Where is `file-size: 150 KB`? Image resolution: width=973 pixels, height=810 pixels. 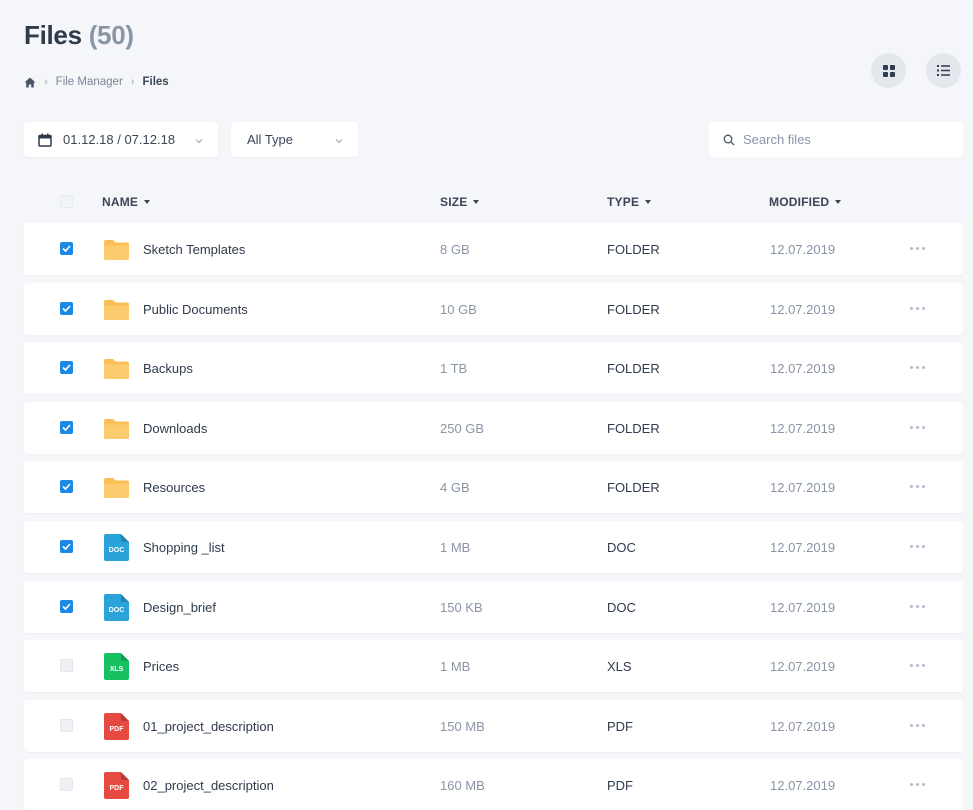
file-size: 150 KB is located at coordinates (461, 607).